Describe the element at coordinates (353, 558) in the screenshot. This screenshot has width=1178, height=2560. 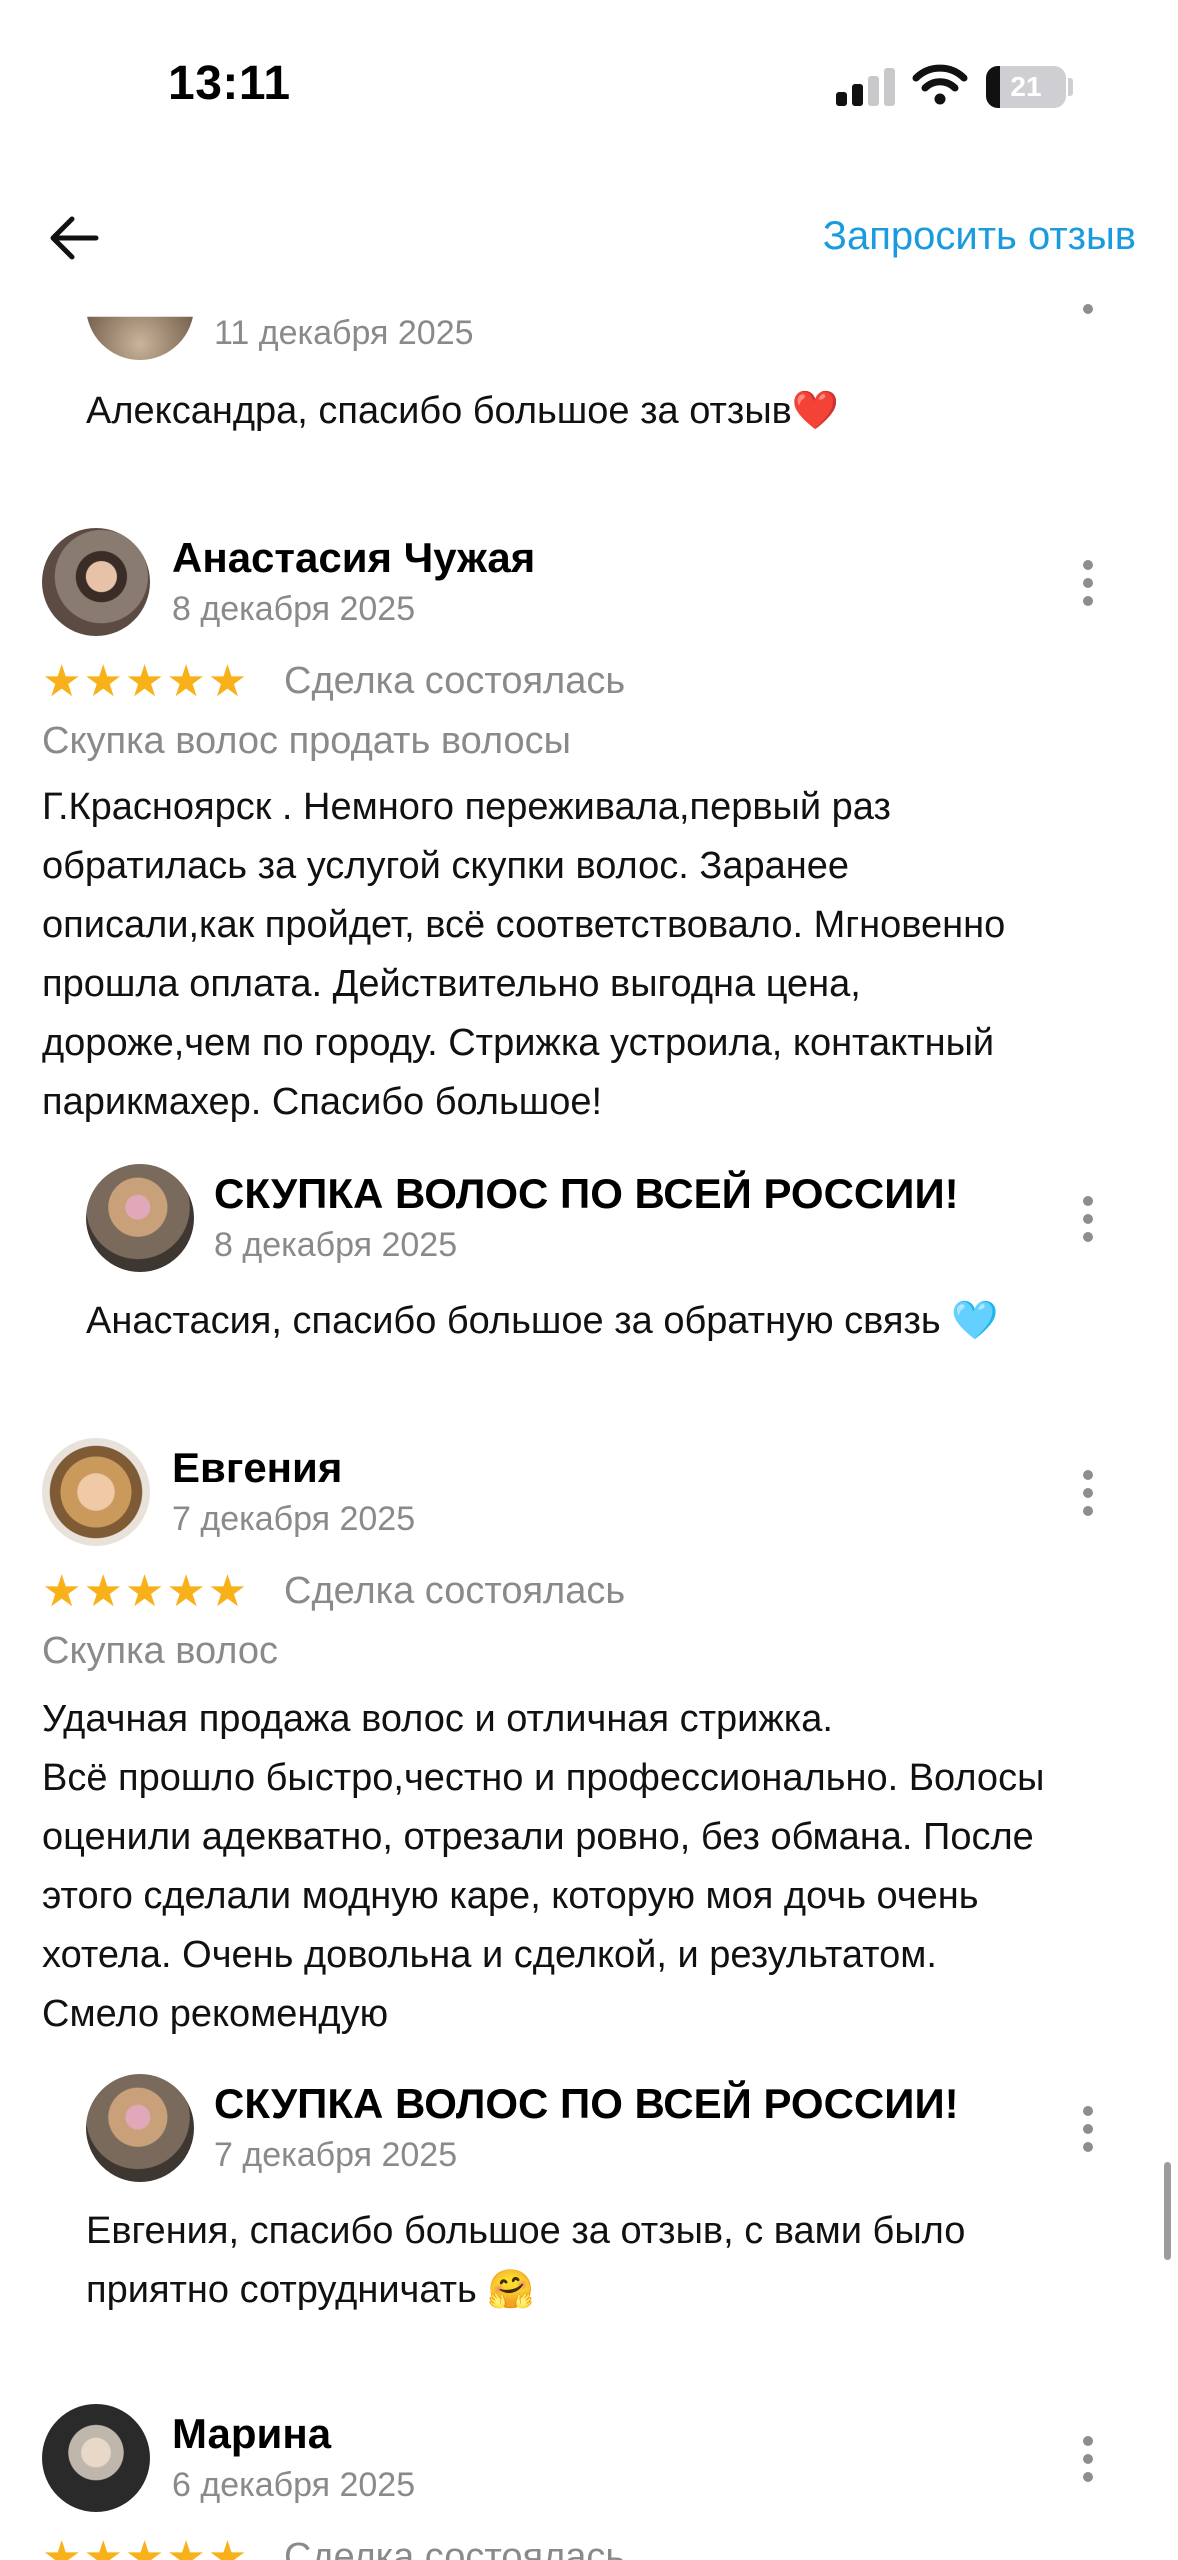
I see `review-author: Анастасия Чужая` at that location.